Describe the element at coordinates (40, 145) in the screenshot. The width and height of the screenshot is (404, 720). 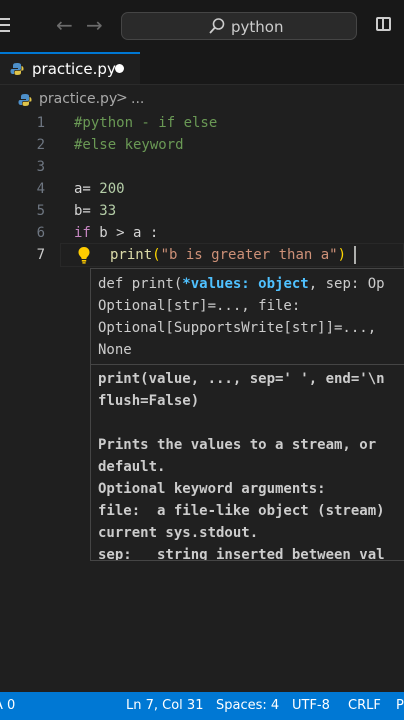
I see `line-number: 2` at that location.